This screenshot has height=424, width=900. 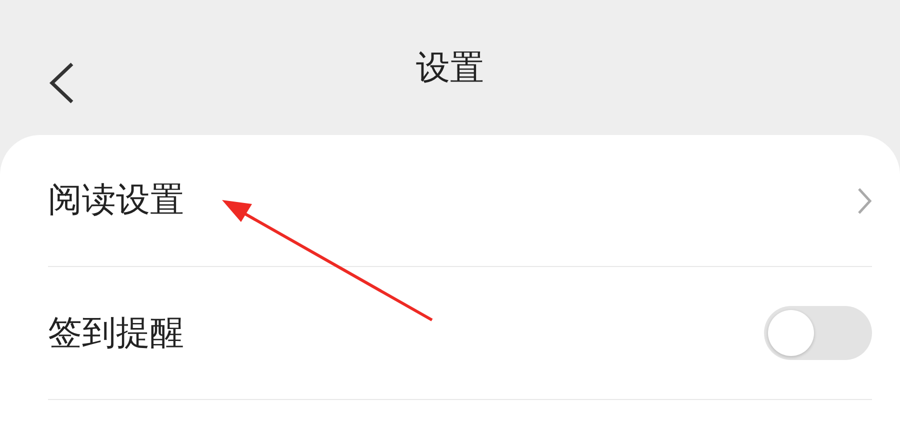 I want to click on page-title: 设置, so click(x=450, y=67).